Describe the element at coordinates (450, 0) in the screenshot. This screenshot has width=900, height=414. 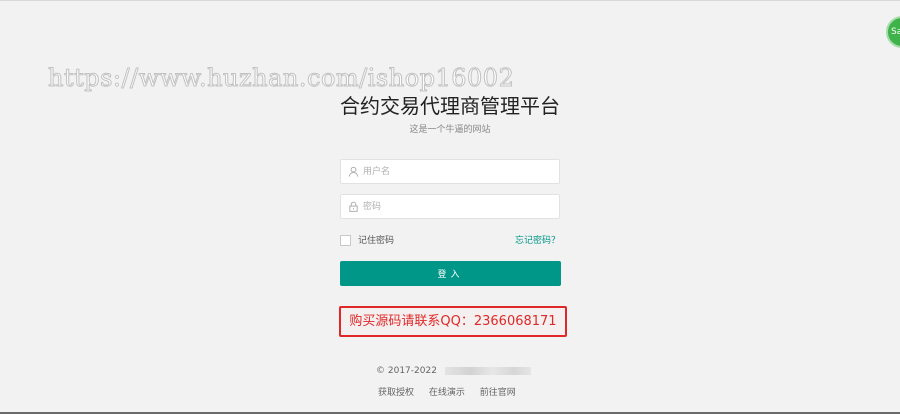
I see `top-border` at that location.